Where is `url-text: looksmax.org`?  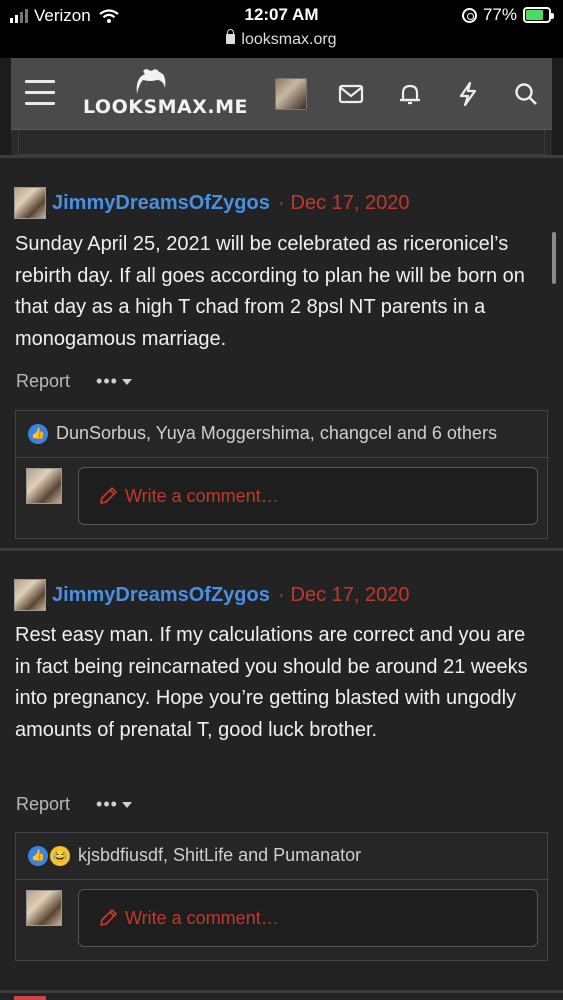 url-text: looksmax.org is located at coordinates (289, 39).